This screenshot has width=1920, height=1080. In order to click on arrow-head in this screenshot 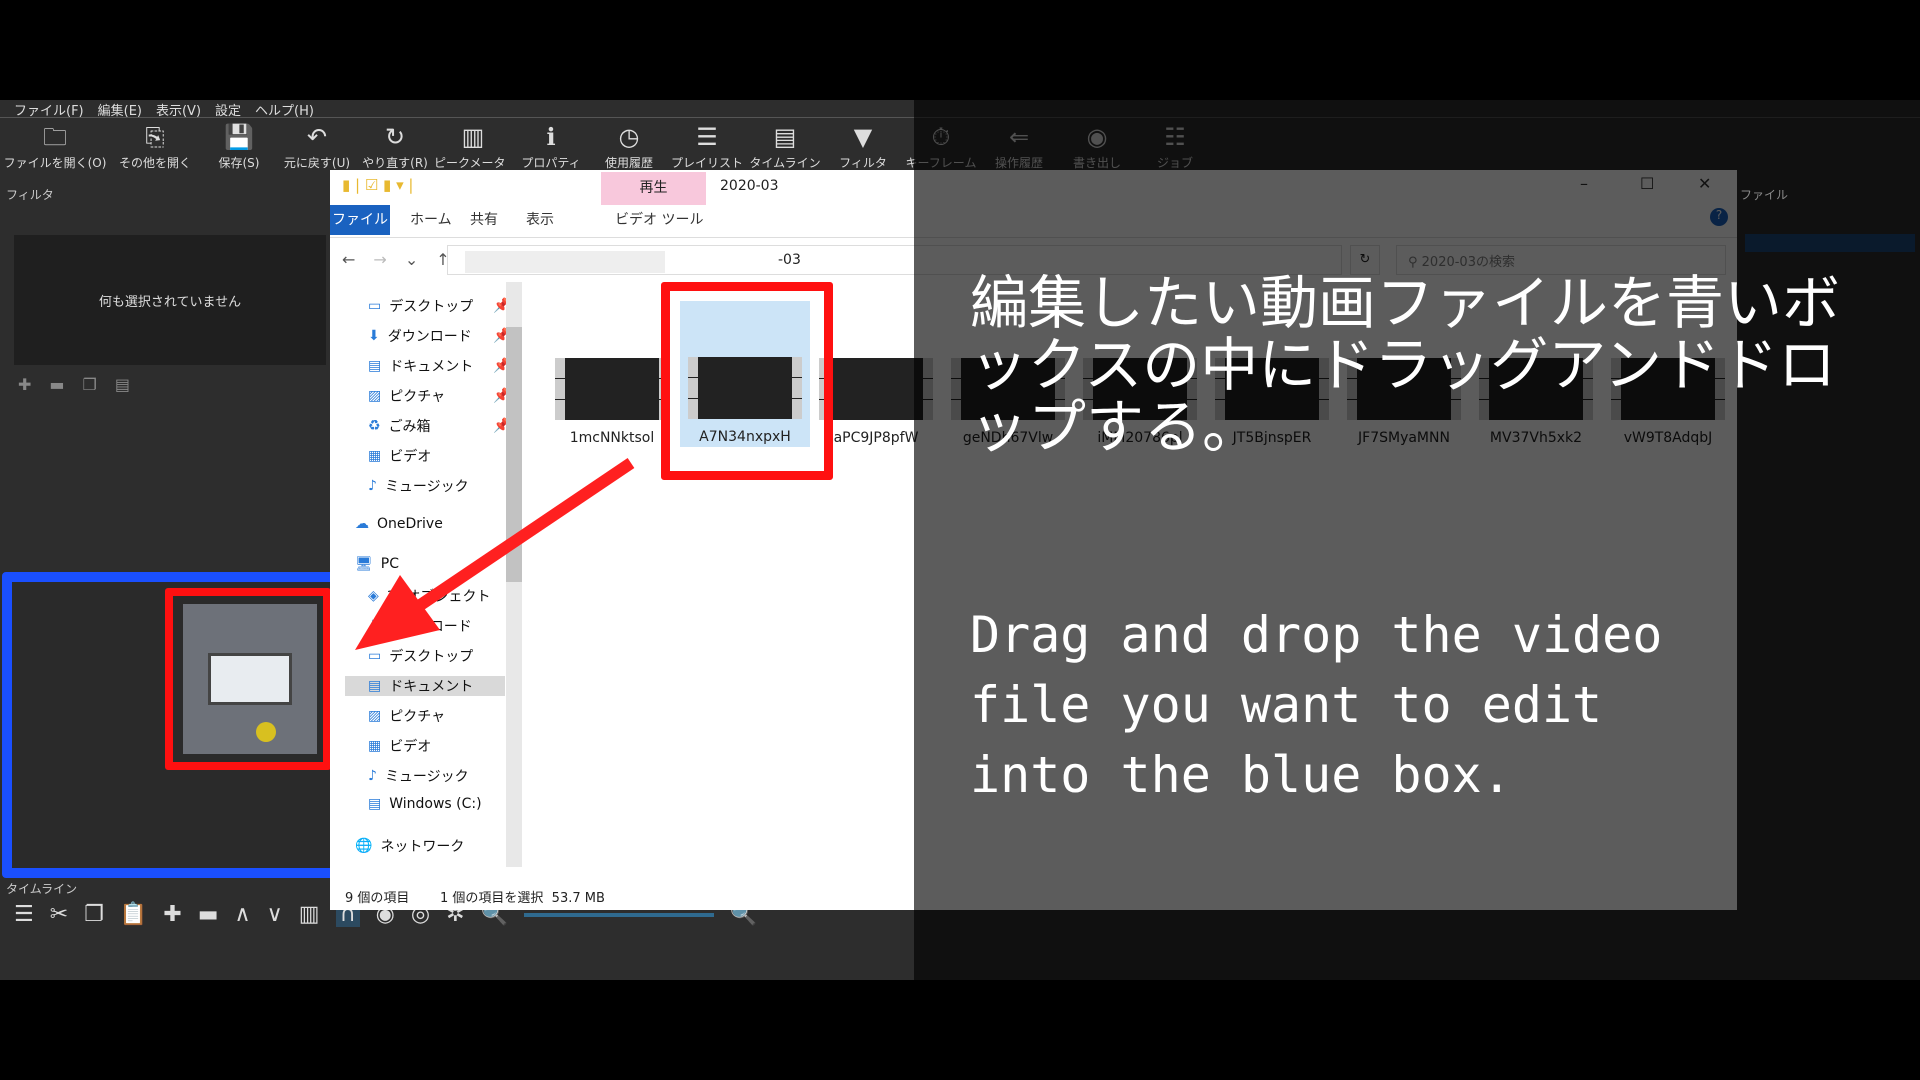, I will do `click(397, 612)`.